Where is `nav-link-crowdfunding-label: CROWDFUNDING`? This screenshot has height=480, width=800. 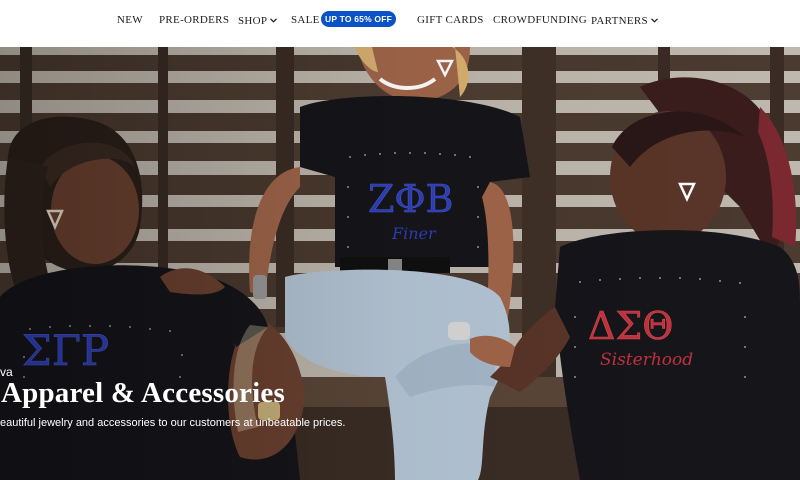
nav-link-crowdfunding-label: CROWDFUNDING is located at coordinates (540, 20).